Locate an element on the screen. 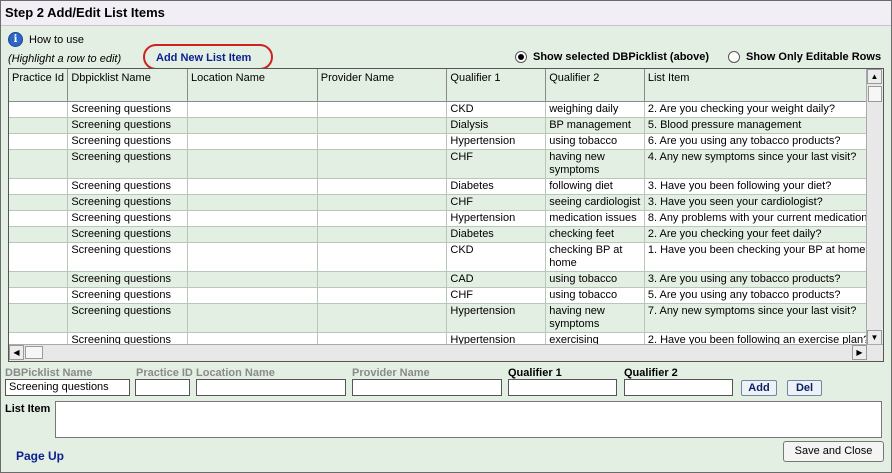 The height and width of the screenshot is (473, 892). provider-name-field is located at coordinates (427, 387).